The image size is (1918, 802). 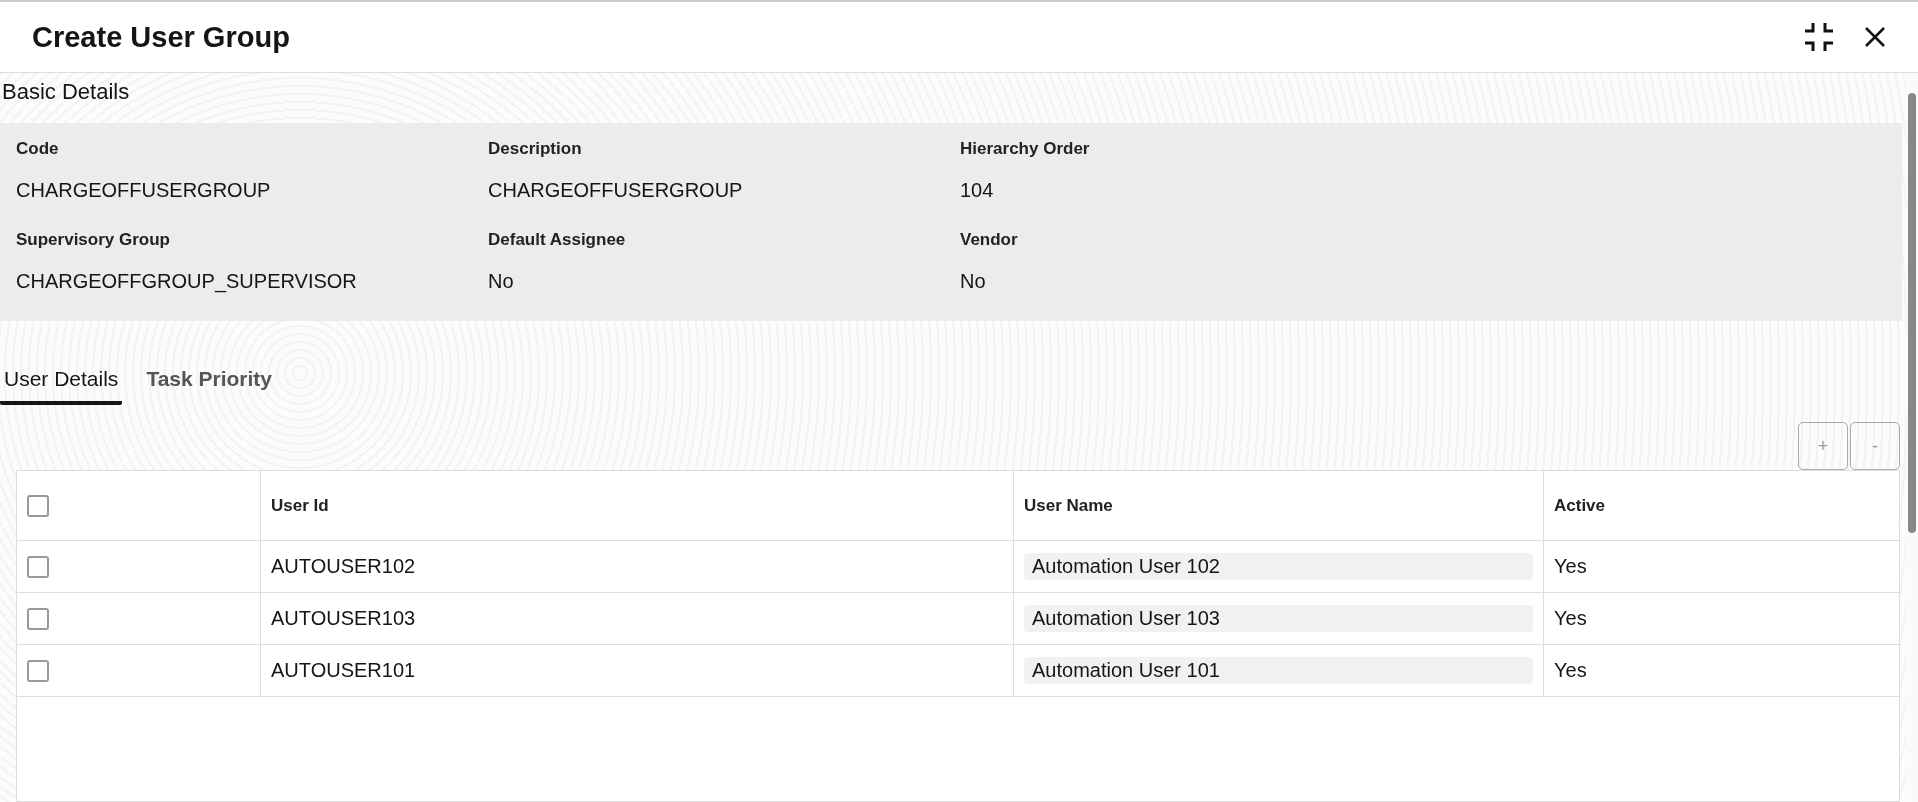 What do you see at coordinates (61, 381) in the screenshot?
I see `tab: User Details` at bounding box center [61, 381].